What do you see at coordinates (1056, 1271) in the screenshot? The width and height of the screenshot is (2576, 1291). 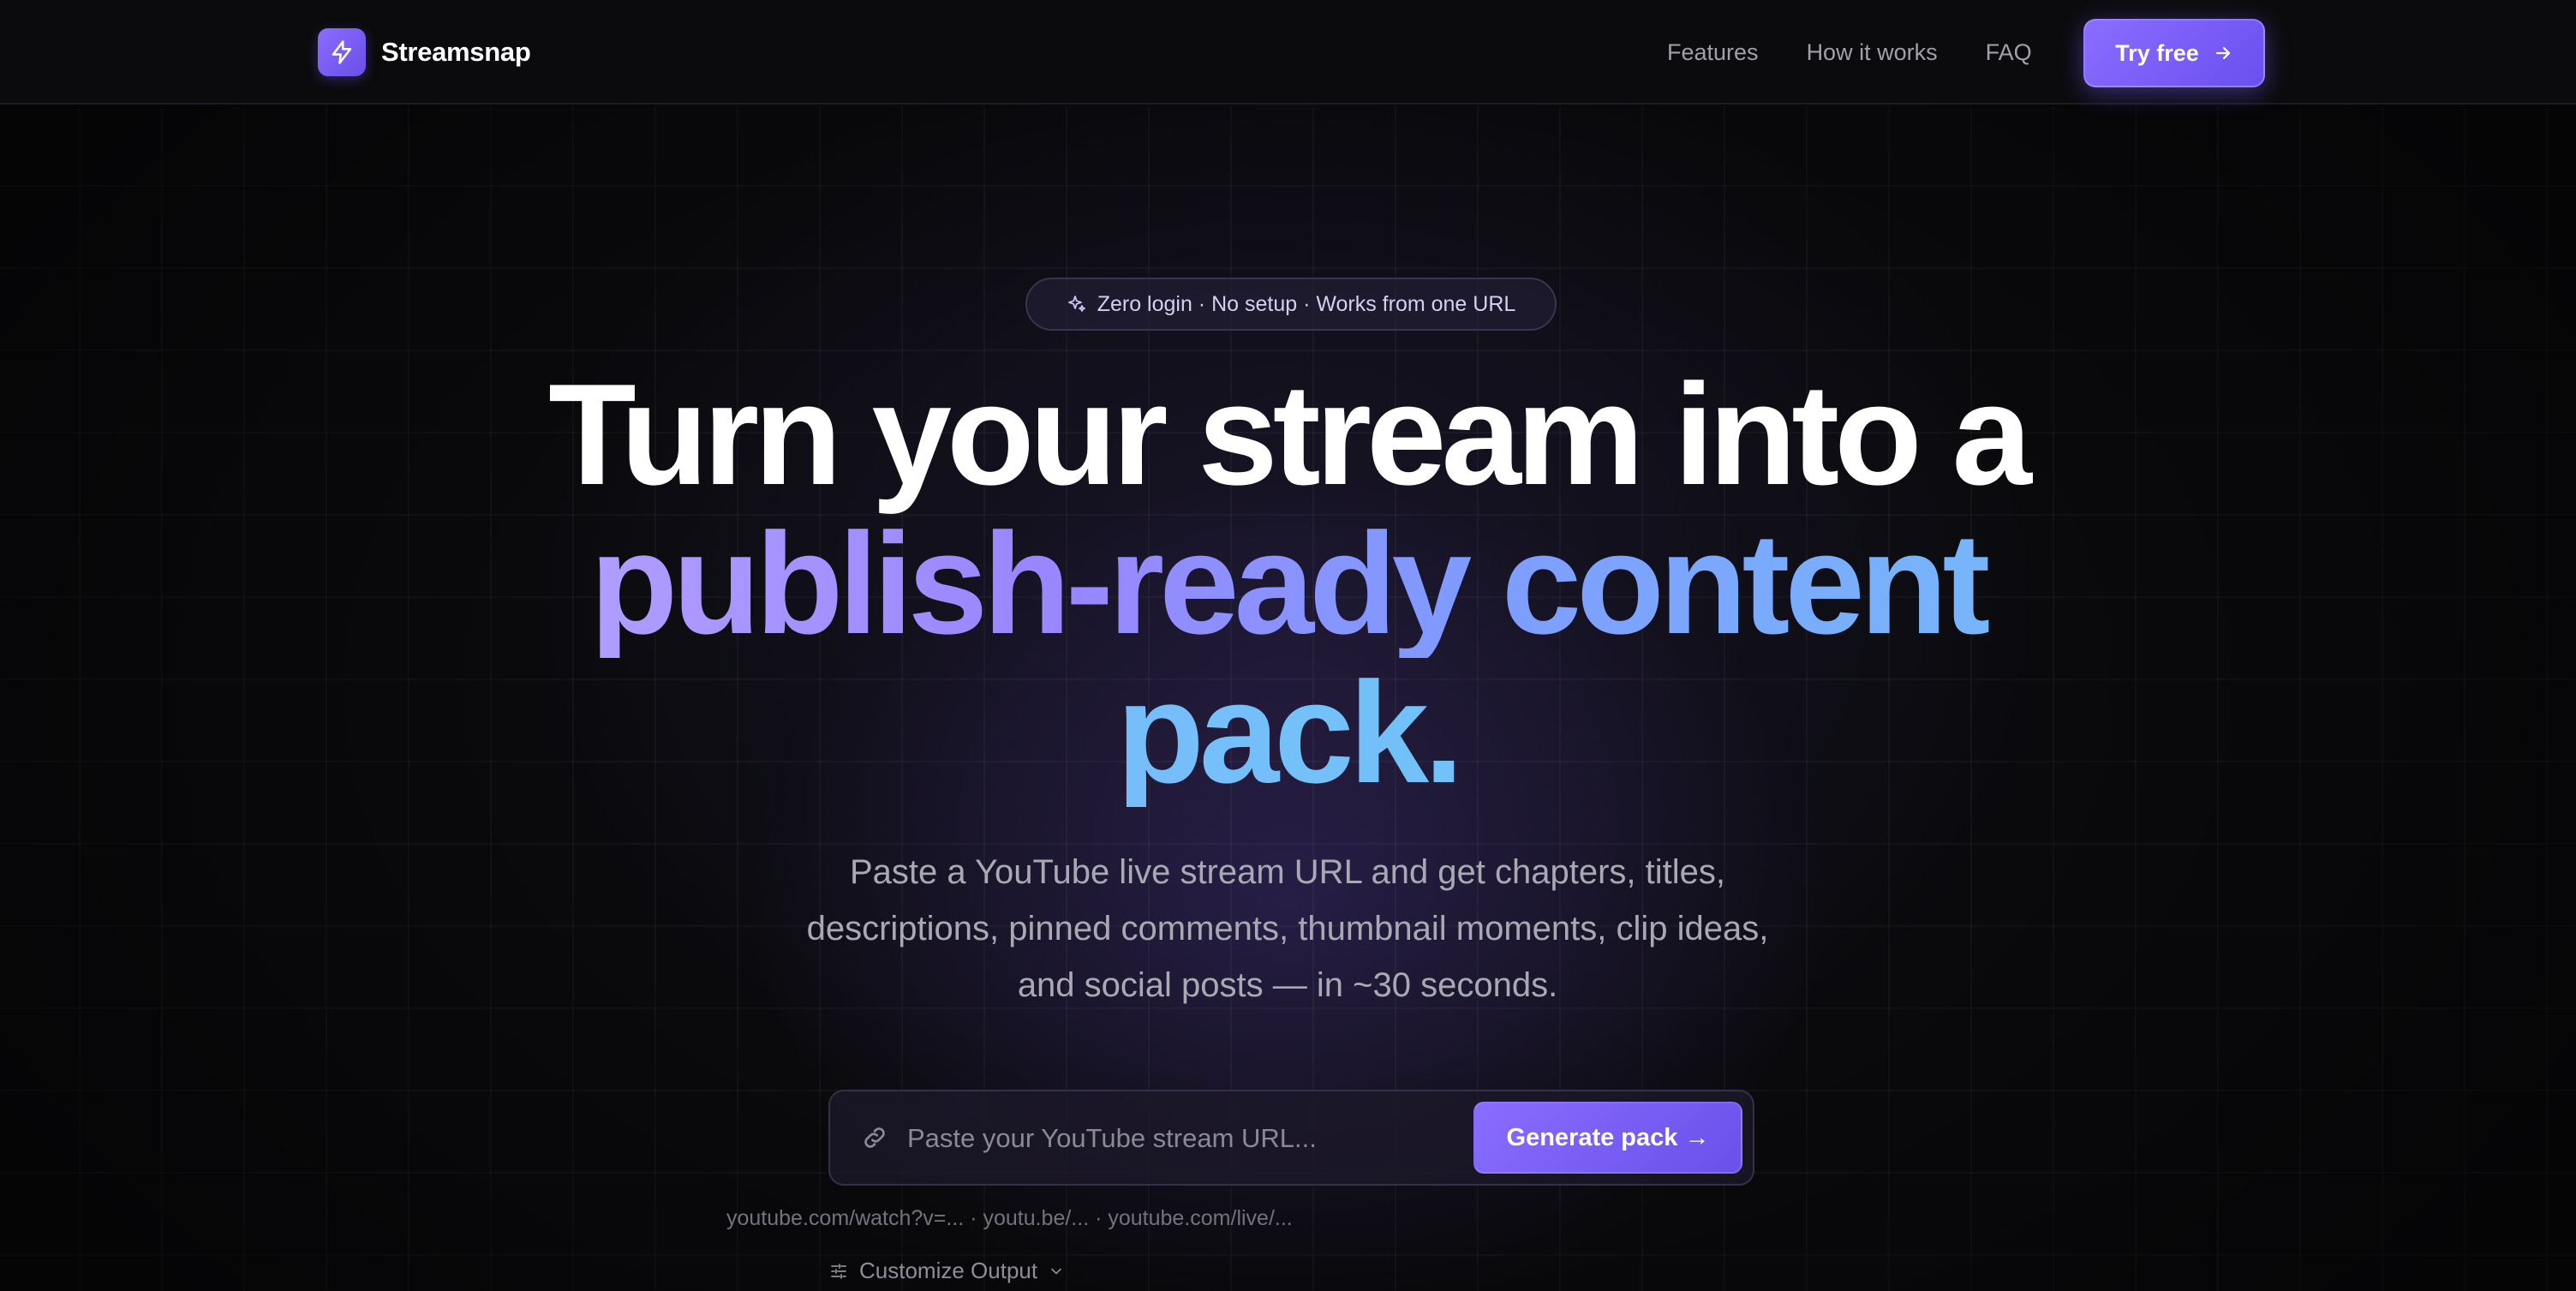 I see `chevron-down-icon` at bounding box center [1056, 1271].